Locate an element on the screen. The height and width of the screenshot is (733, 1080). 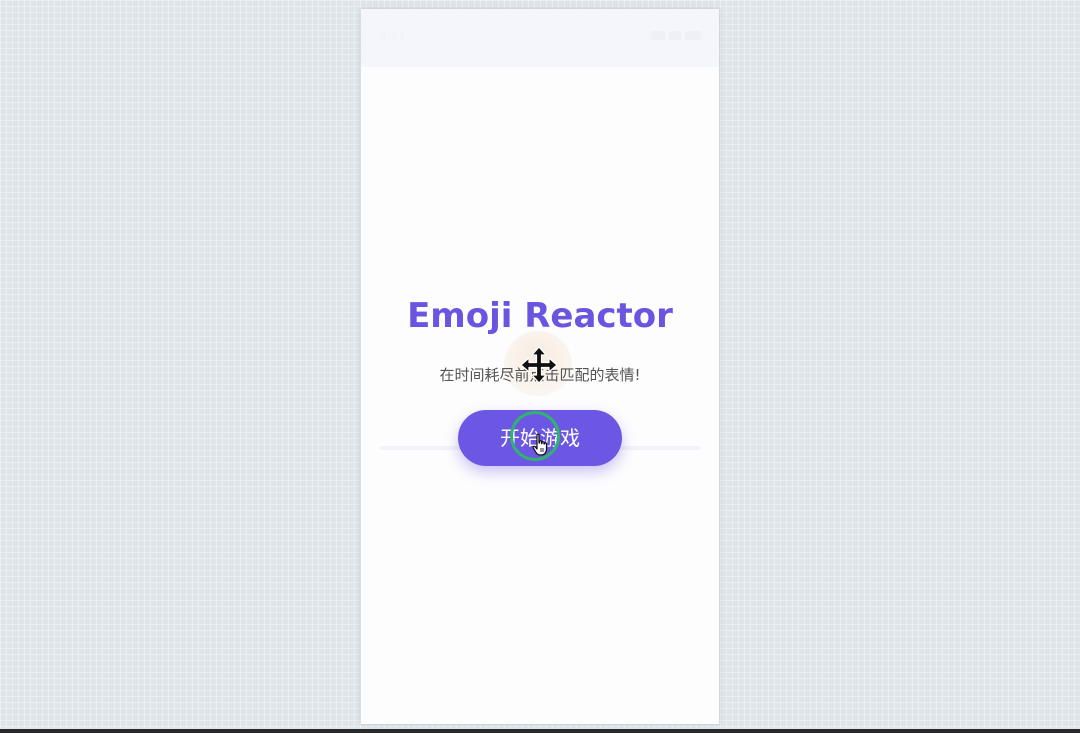
wifi-icon is located at coordinates (675, 35).